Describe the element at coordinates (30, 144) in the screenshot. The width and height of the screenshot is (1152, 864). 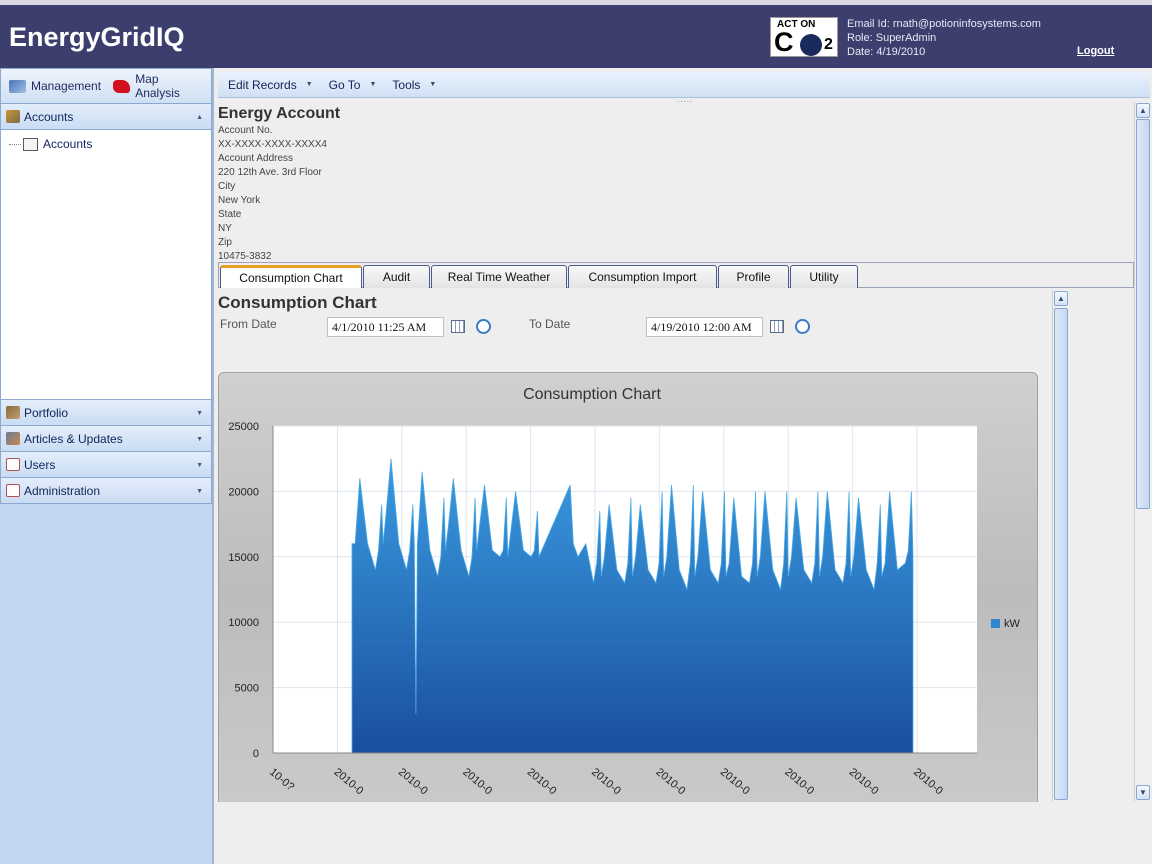
I see `account-card-icon` at that location.